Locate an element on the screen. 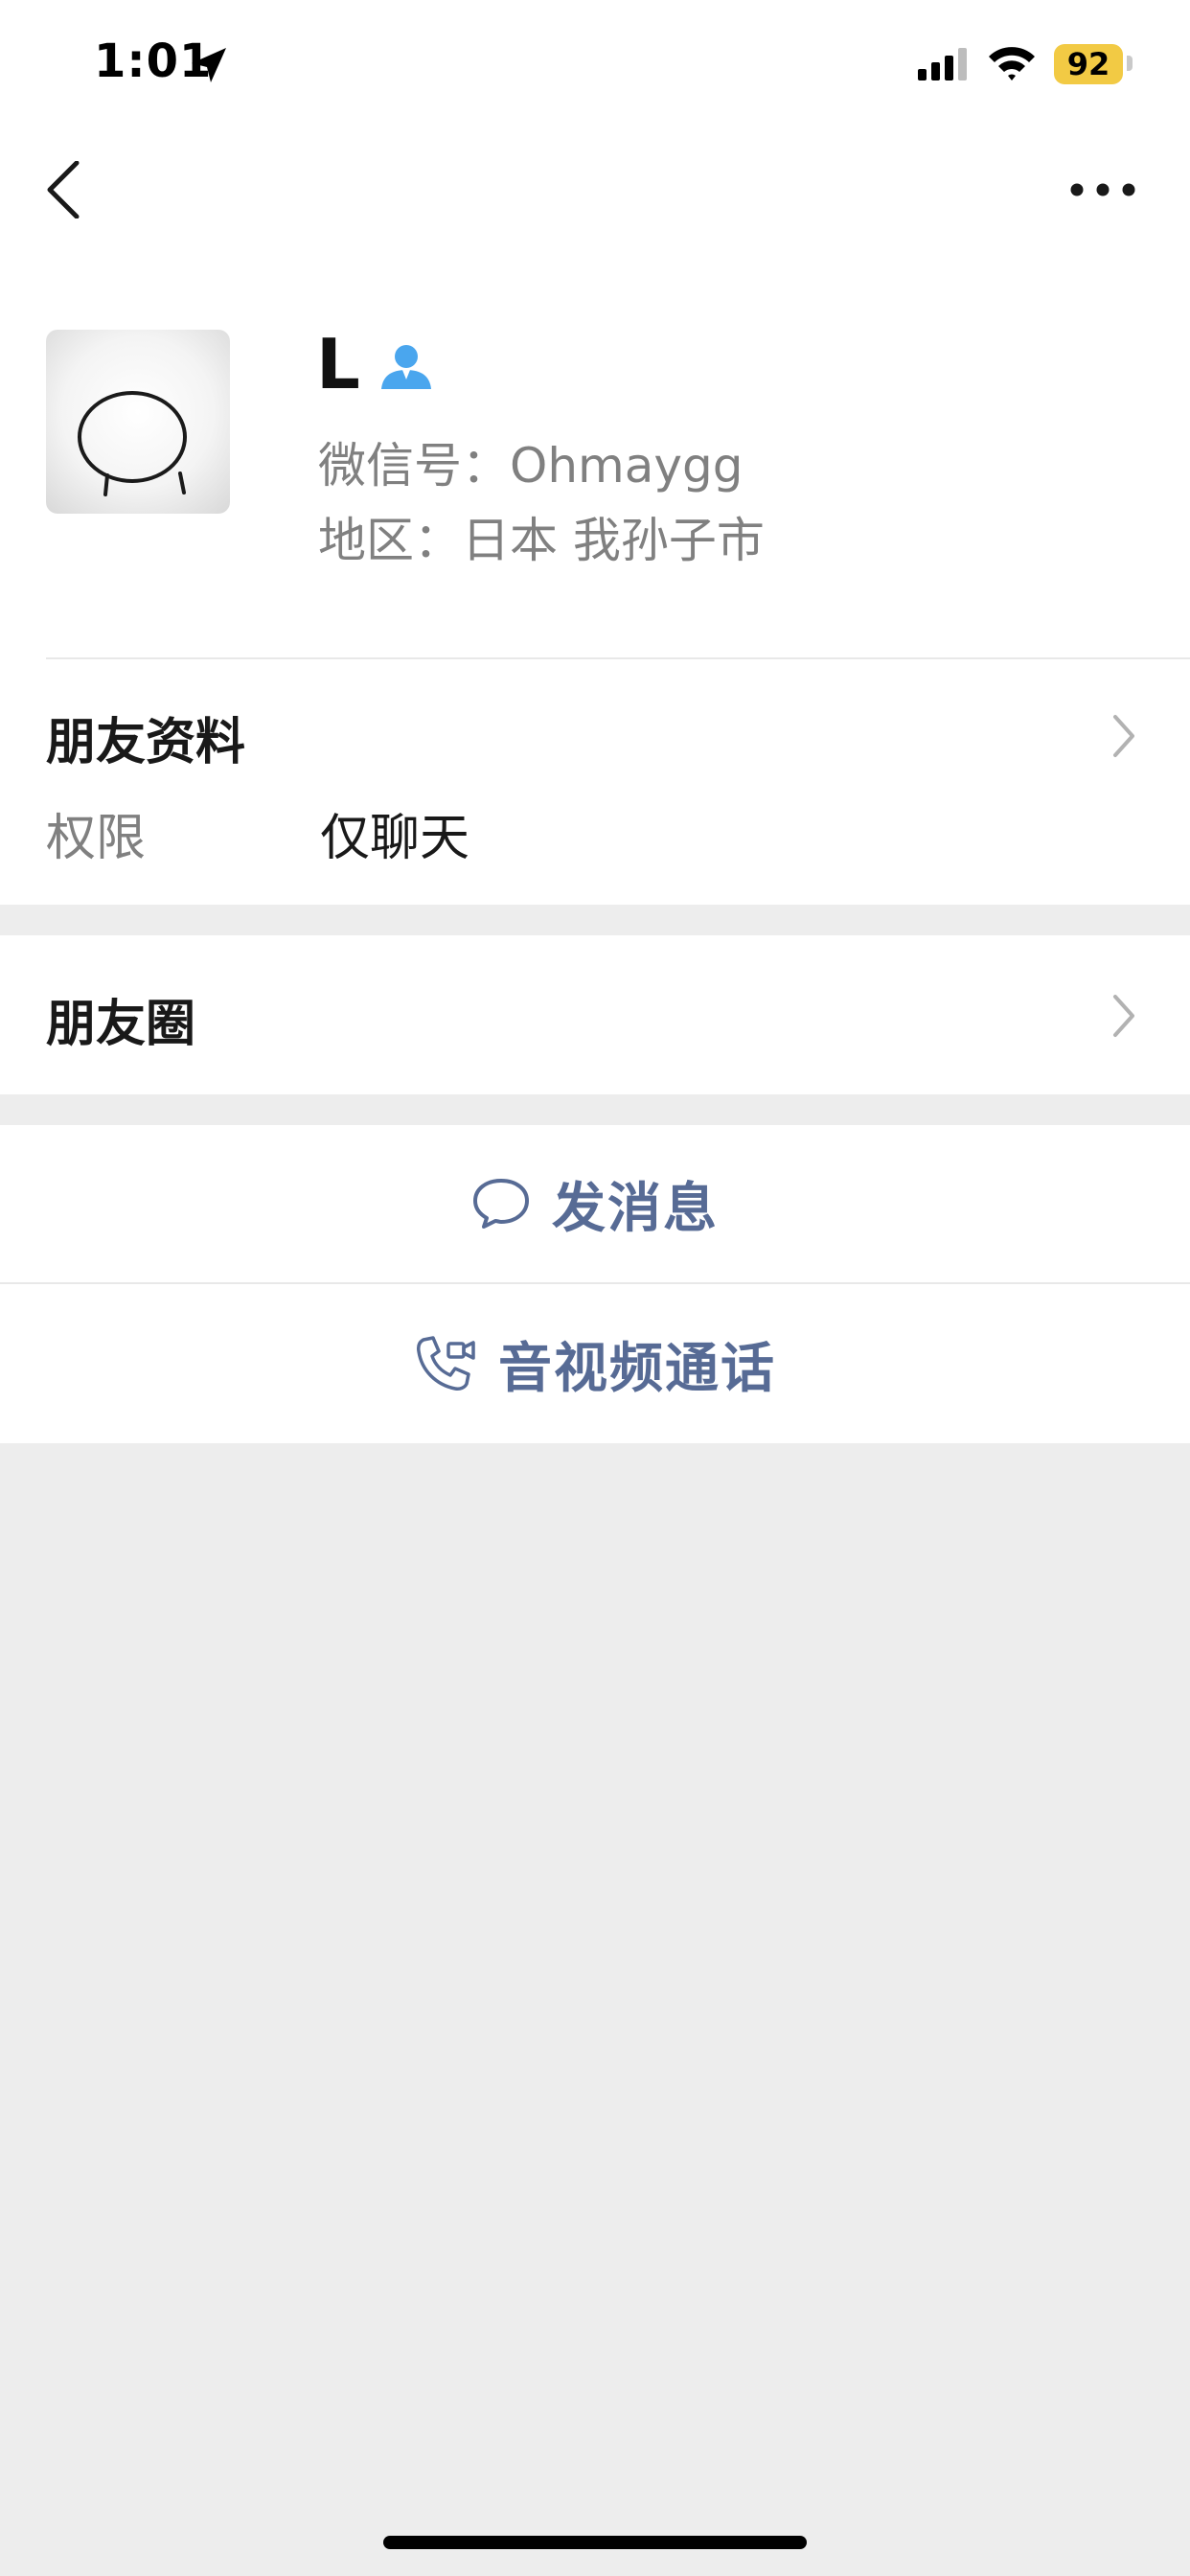 The width and height of the screenshot is (1190, 2576). friend-info-row: 朋友资料 is located at coordinates (595, 782).